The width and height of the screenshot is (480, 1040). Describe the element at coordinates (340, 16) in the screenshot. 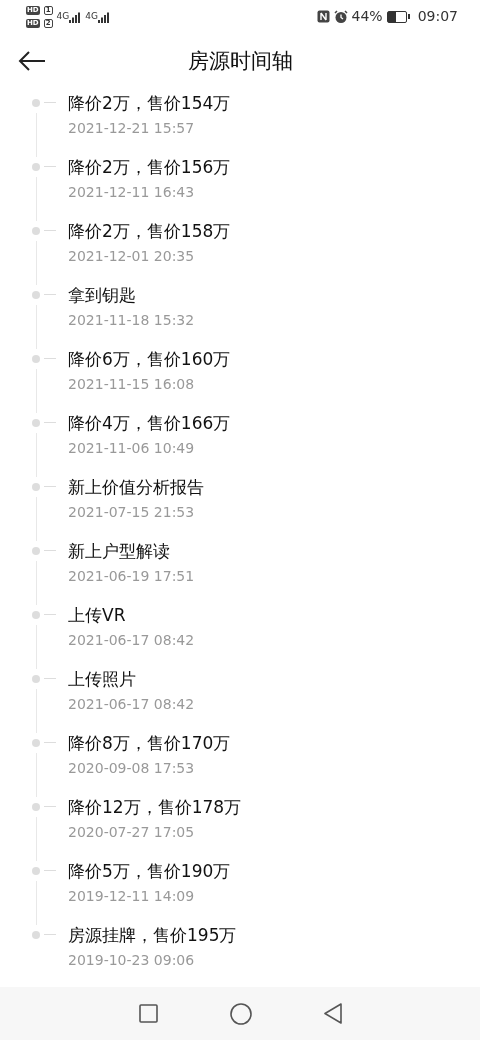

I see `alarm-icon` at that location.